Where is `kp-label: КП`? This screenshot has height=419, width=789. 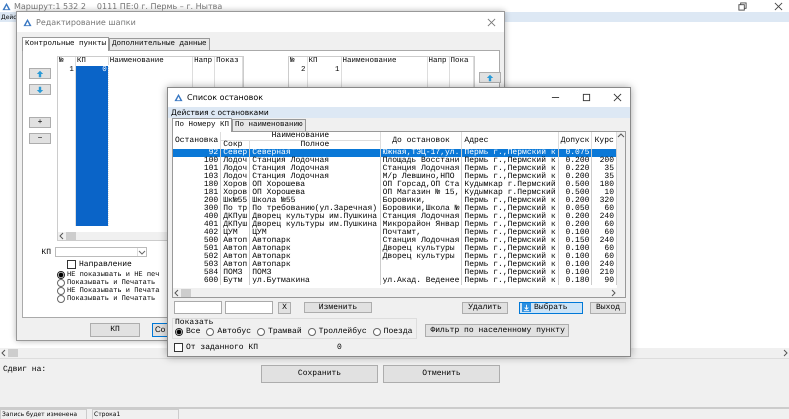 kp-label: КП is located at coordinates (45, 252).